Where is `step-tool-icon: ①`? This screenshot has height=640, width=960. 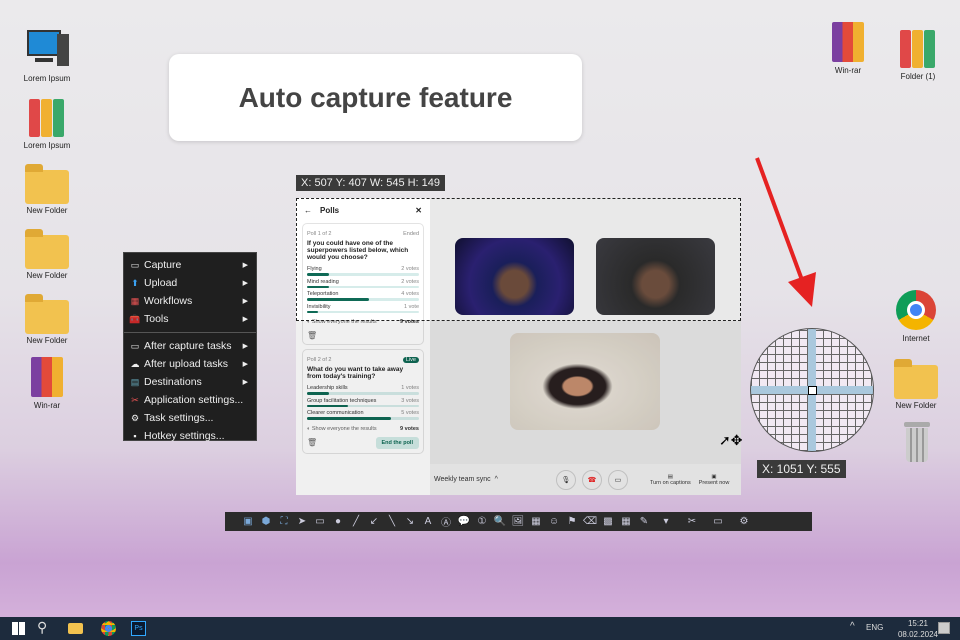
step-tool-icon: ① is located at coordinates (482, 522).